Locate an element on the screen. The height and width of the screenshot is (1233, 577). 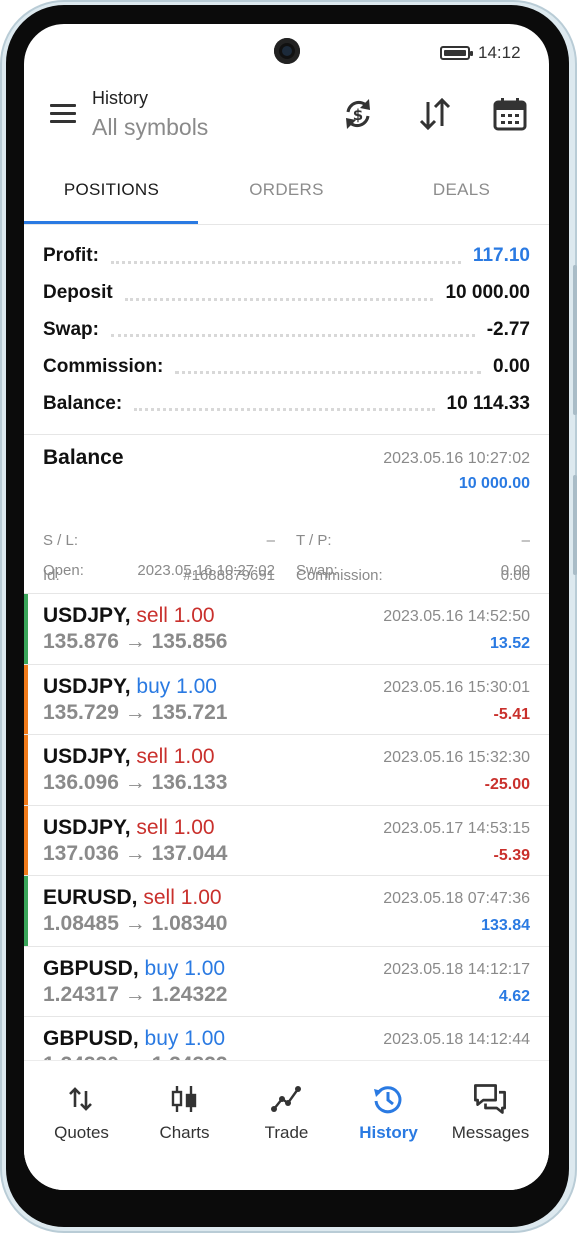
tab-positions: POSITIONS is located at coordinates (111, 193).